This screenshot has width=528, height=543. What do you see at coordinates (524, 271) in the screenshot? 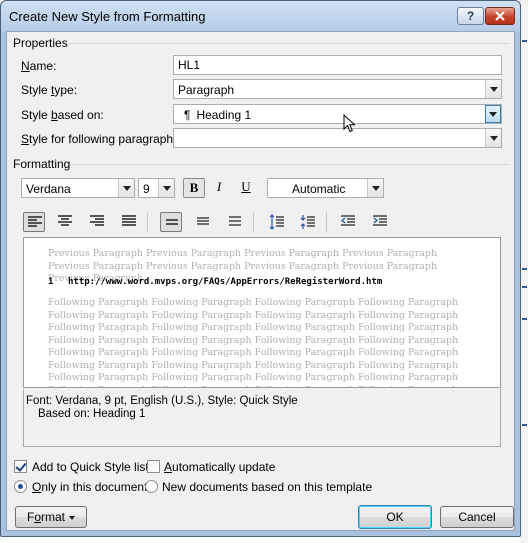
I see `background-window-edge` at bounding box center [524, 271].